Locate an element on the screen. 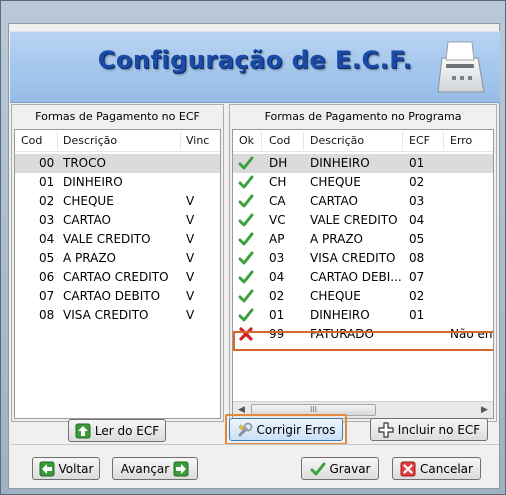 The width and height of the screenshot is (506, 495). page-title: Configuração de E.C.F. is located at coordinates (255, 60).